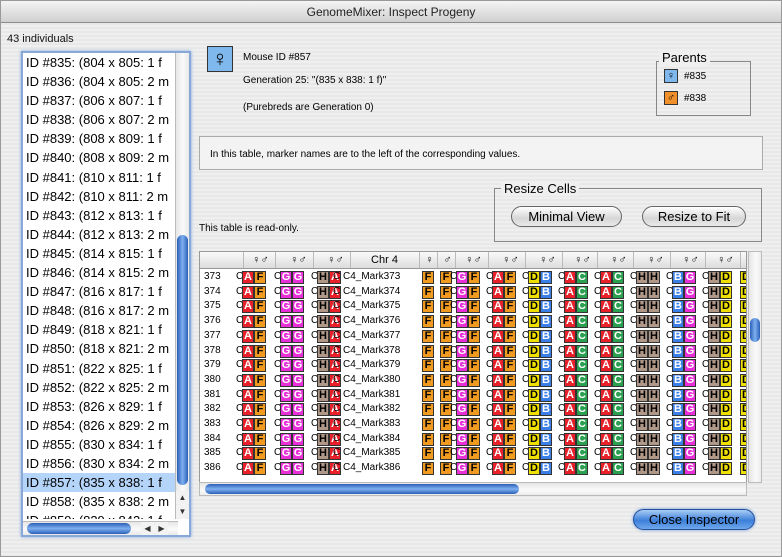  Describe the element at coordinates (694, 216) in the screenshot. I see `resize-to-fit-button: Resize to Fit` at that location.